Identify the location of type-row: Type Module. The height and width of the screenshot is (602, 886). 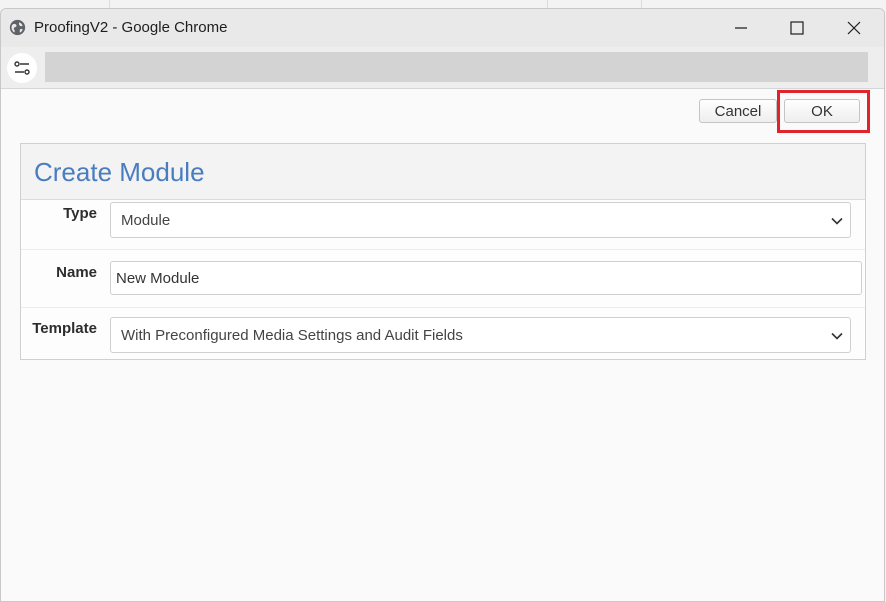
(443, 225).